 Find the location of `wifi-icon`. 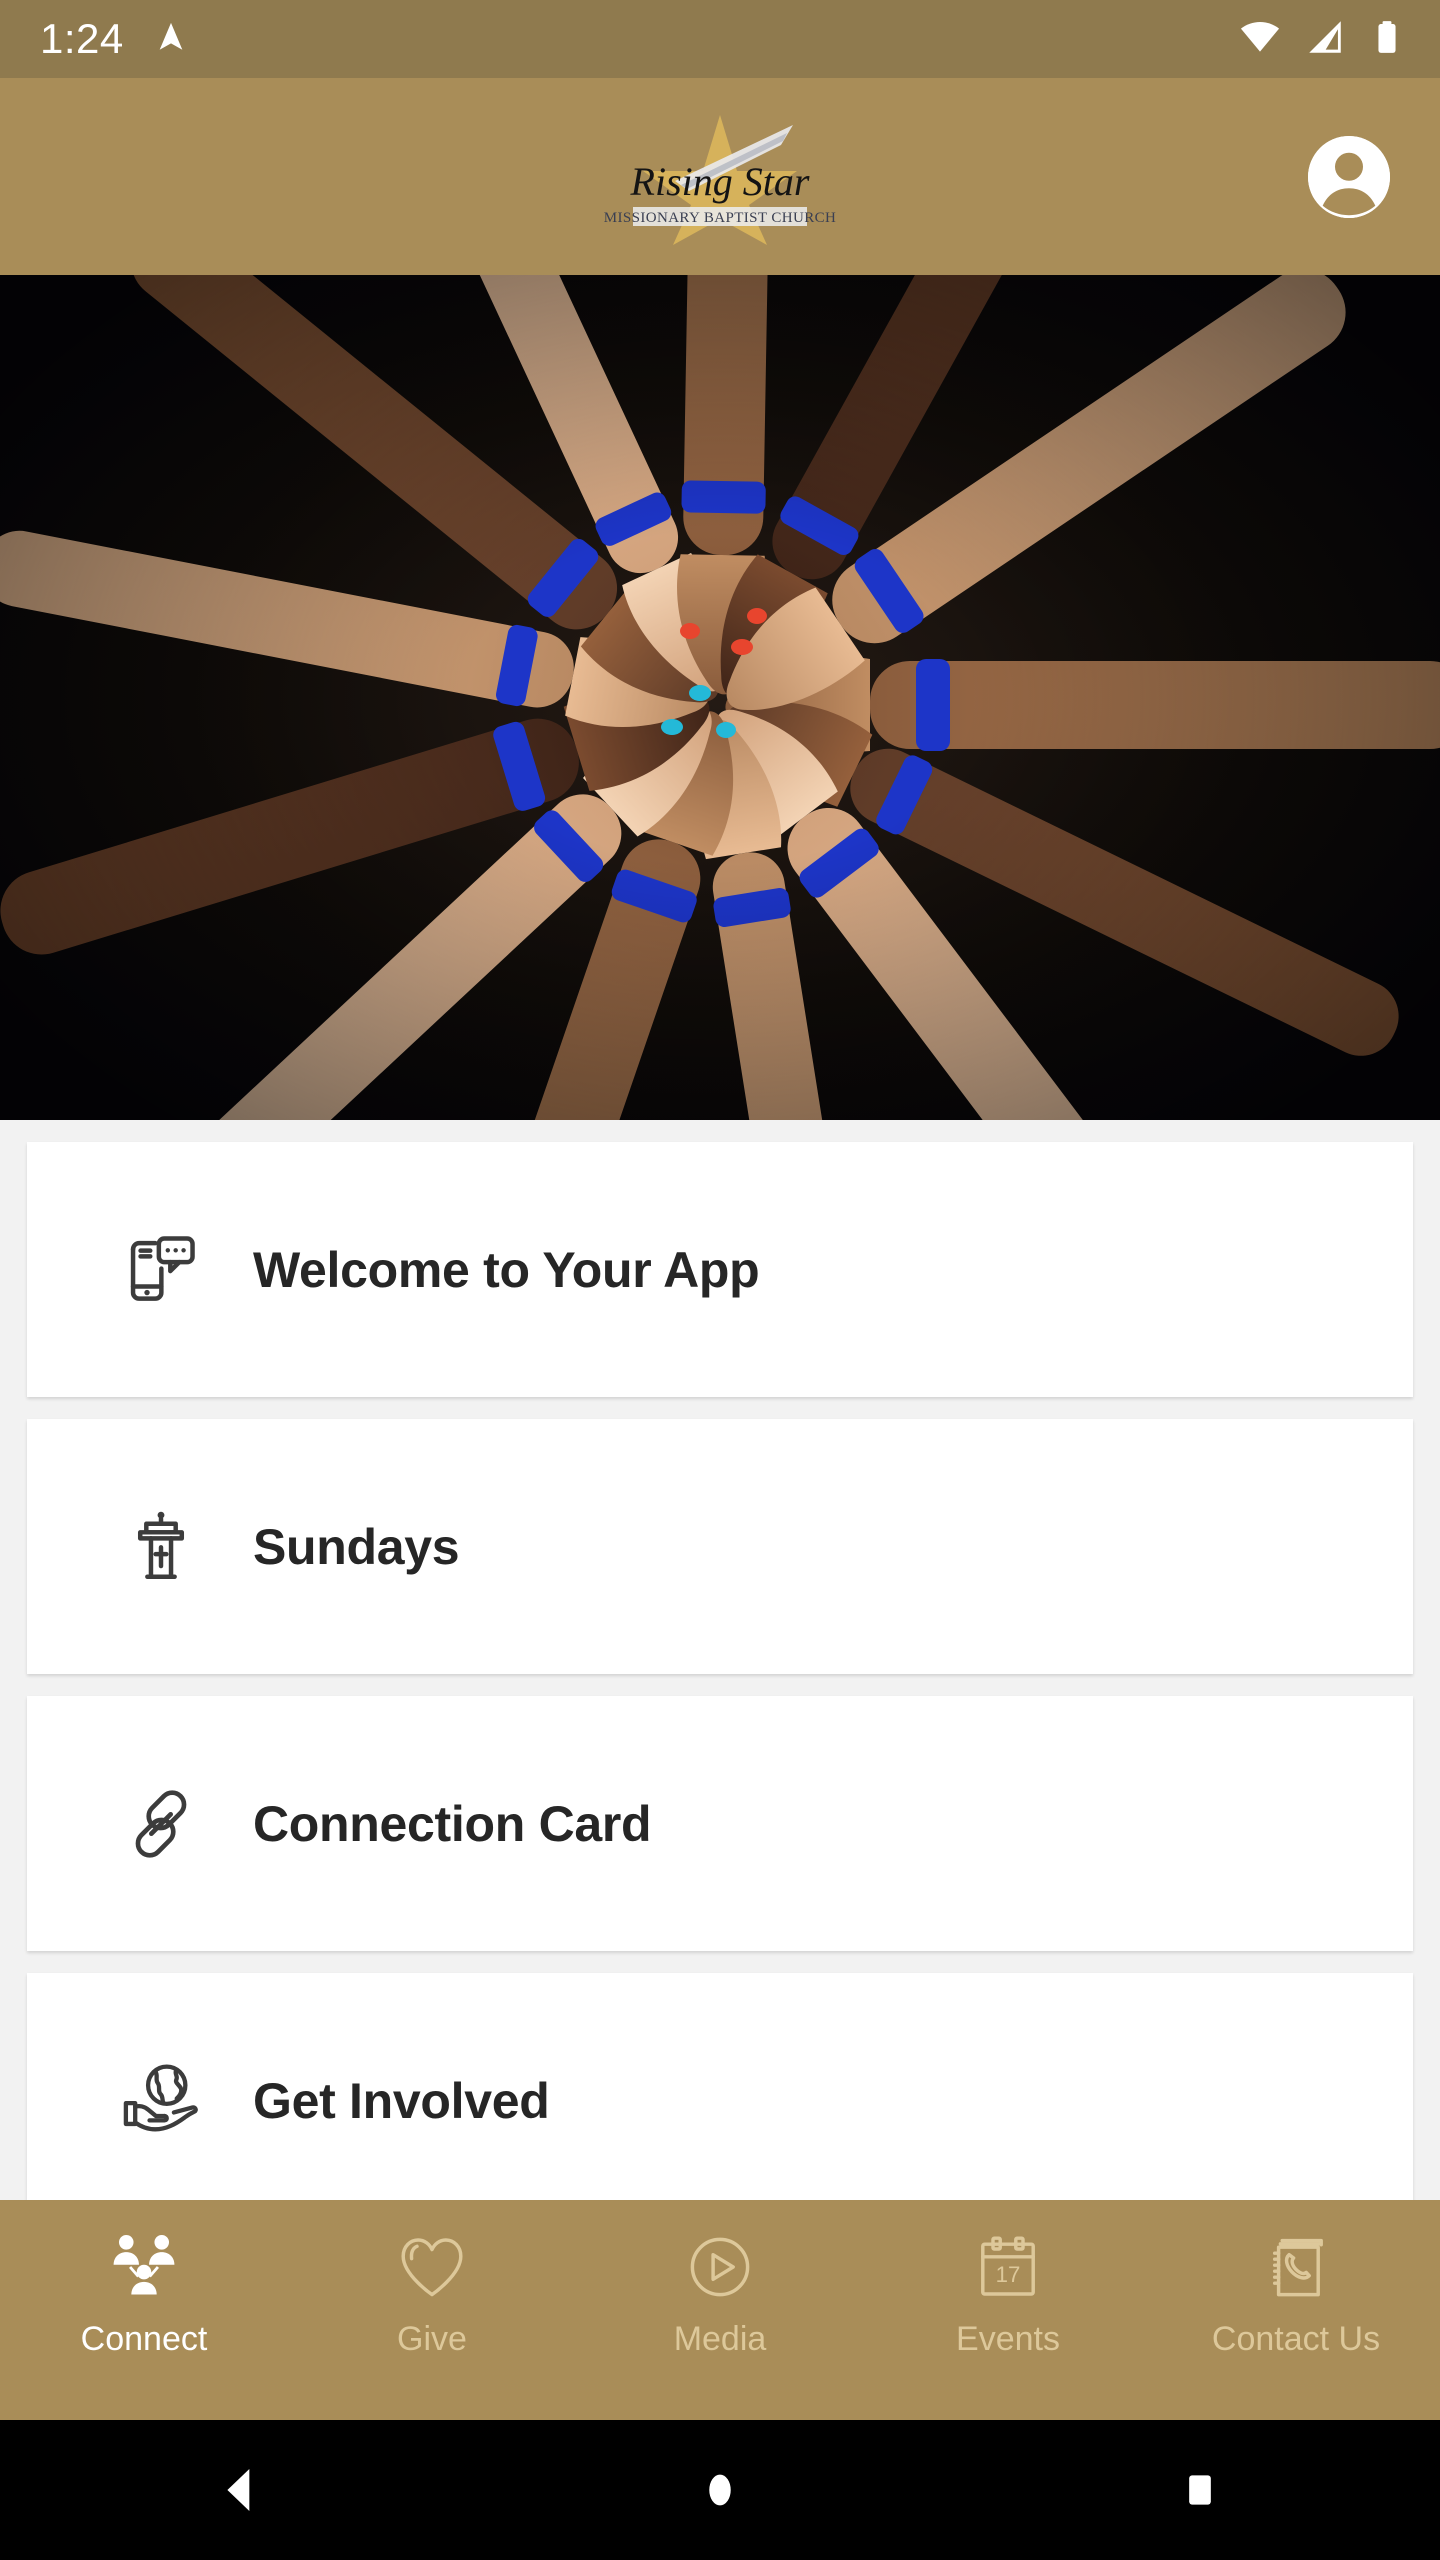

wifi-icon is located at coordinates (1260, 39).